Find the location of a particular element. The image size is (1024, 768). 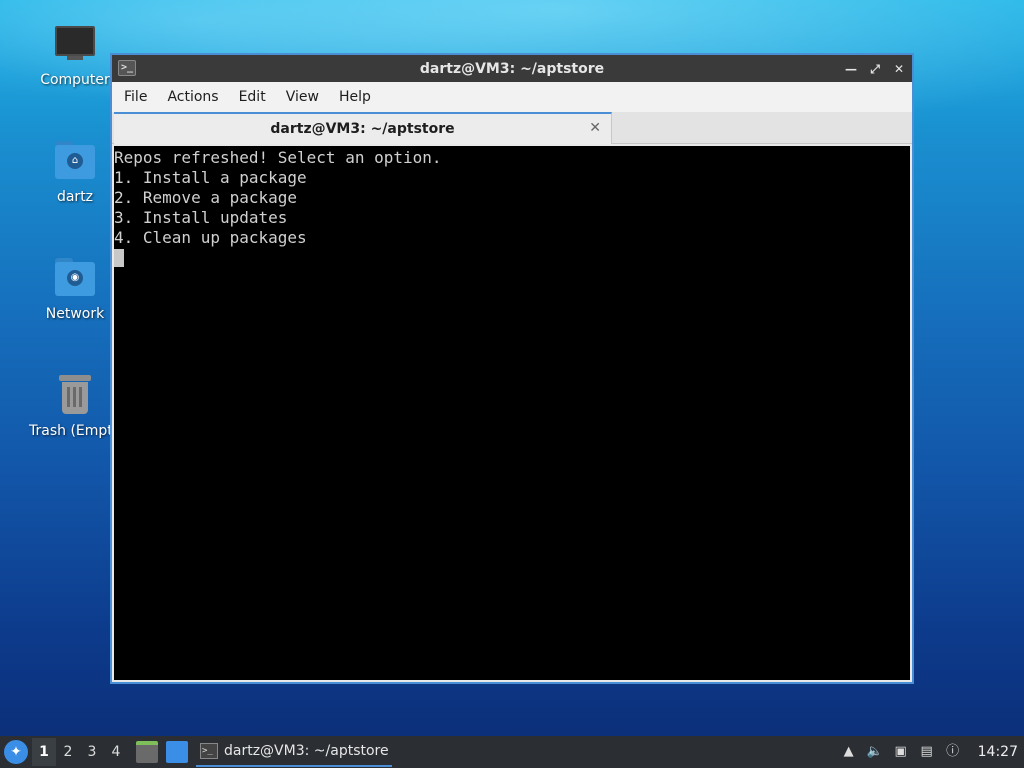

menu-help: Help is located at coordinates (355, 97).